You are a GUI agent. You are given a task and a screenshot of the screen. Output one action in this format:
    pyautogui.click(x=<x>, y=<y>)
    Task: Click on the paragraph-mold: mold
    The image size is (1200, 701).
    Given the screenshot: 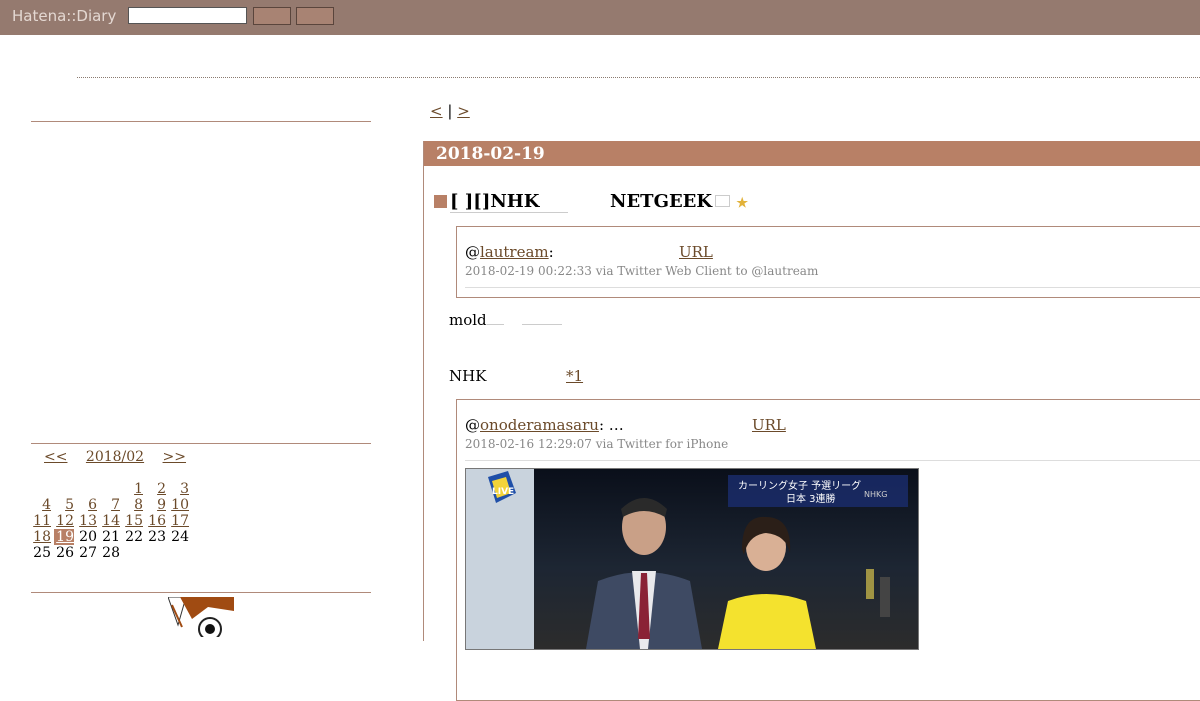 What is the action you would take?
    pyautogui.click(x=506, y=320)
    